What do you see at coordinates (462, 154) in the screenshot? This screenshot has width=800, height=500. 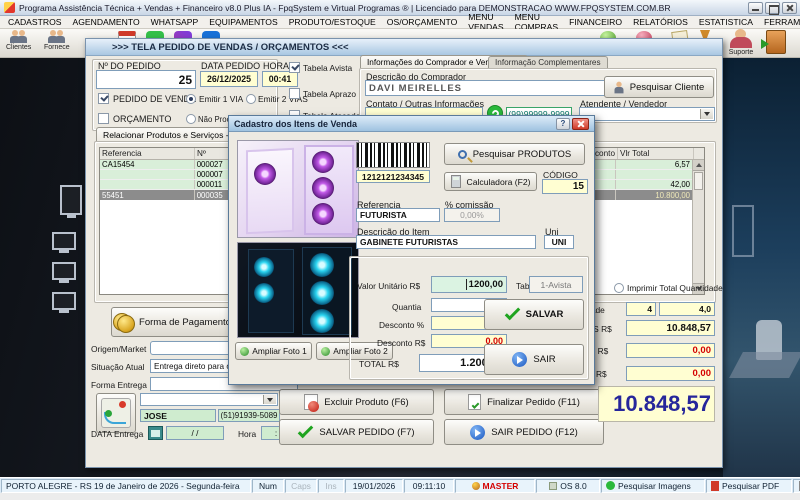 I see `search-icon` at bounding box center [462, 154].